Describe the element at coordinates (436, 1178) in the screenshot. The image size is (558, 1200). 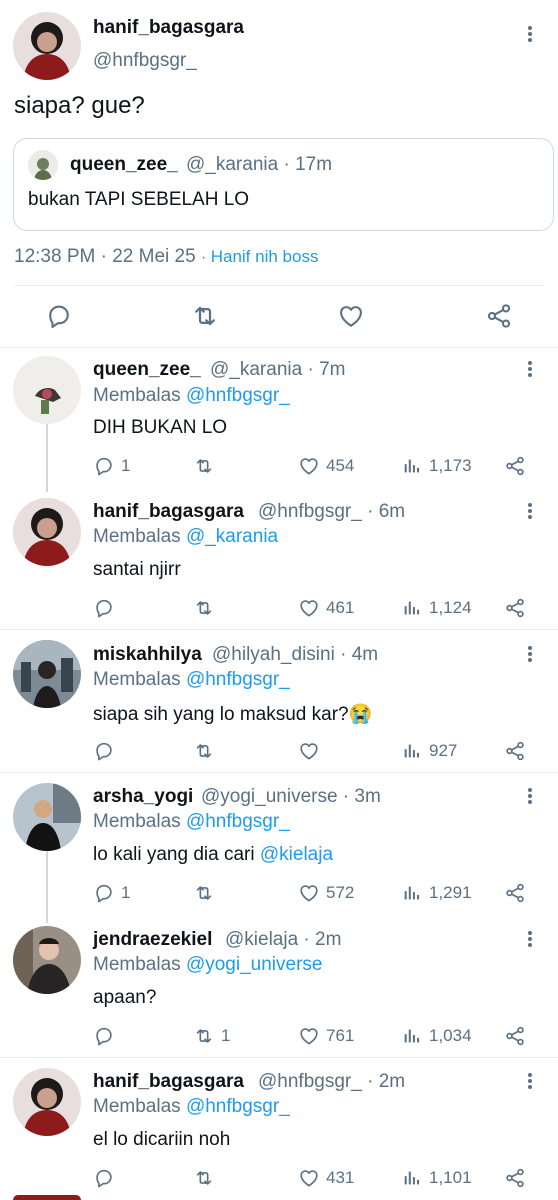
I see `views-button: 1,101` at that location.